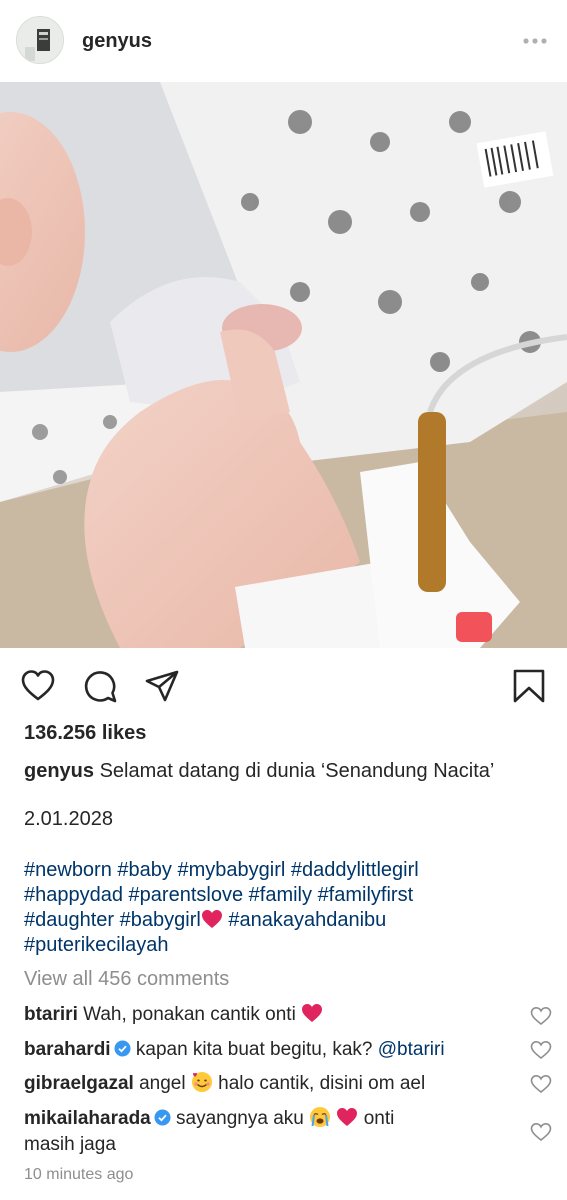 The image size is (567, 1200). Describe the element at coordinates (160, 920) in the screenshot. I see `hashtag: #babygirl` at that location.